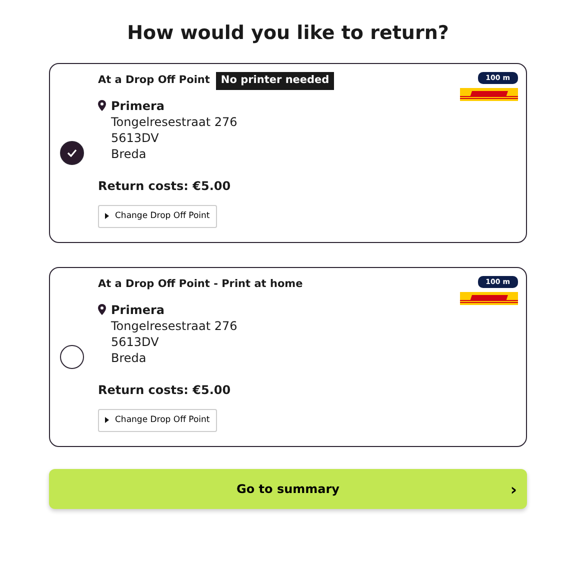 The height and width of the screenshot is (563, 576). Describe the element at coordinates (154, 80) in the screenshot. I see `option-title: At a Drop Off Point` at that location.